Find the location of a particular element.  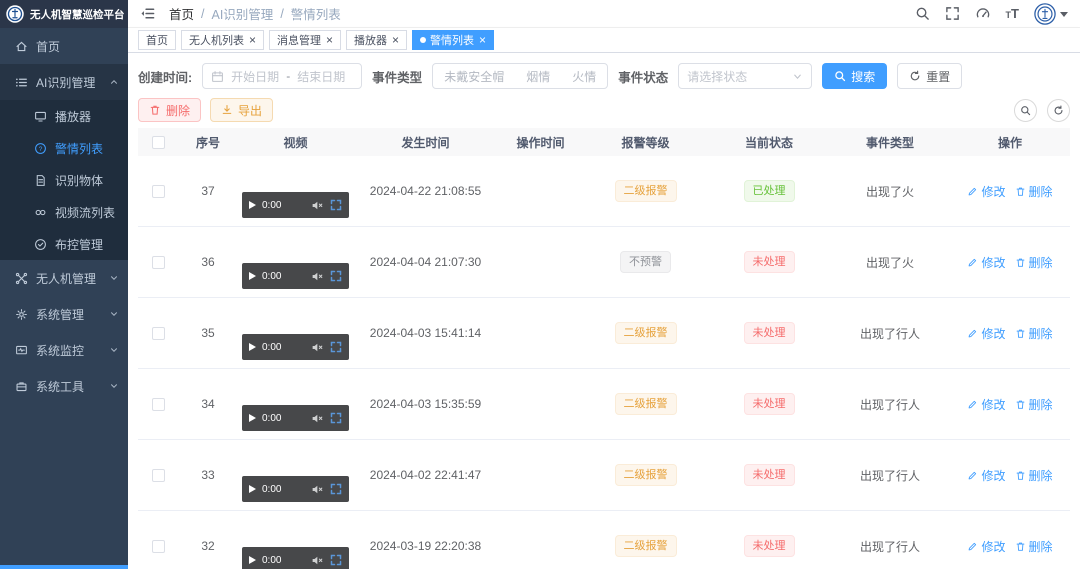

event-type-option-helmet: 未戴安全帽 is located at coordinates (474, 76).